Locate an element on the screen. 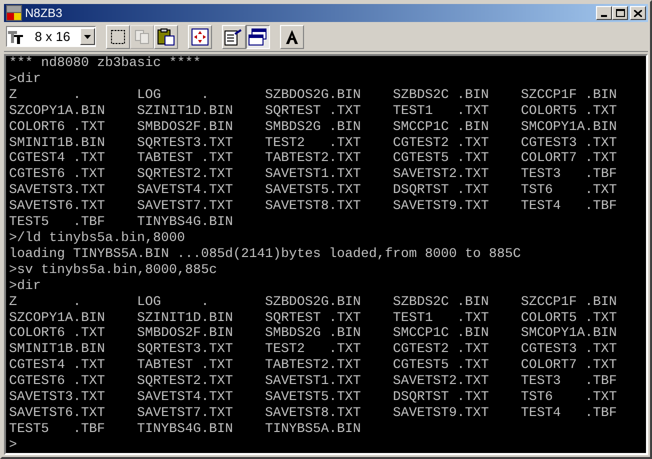  truetype-icon is located at coordinates (16, 37).